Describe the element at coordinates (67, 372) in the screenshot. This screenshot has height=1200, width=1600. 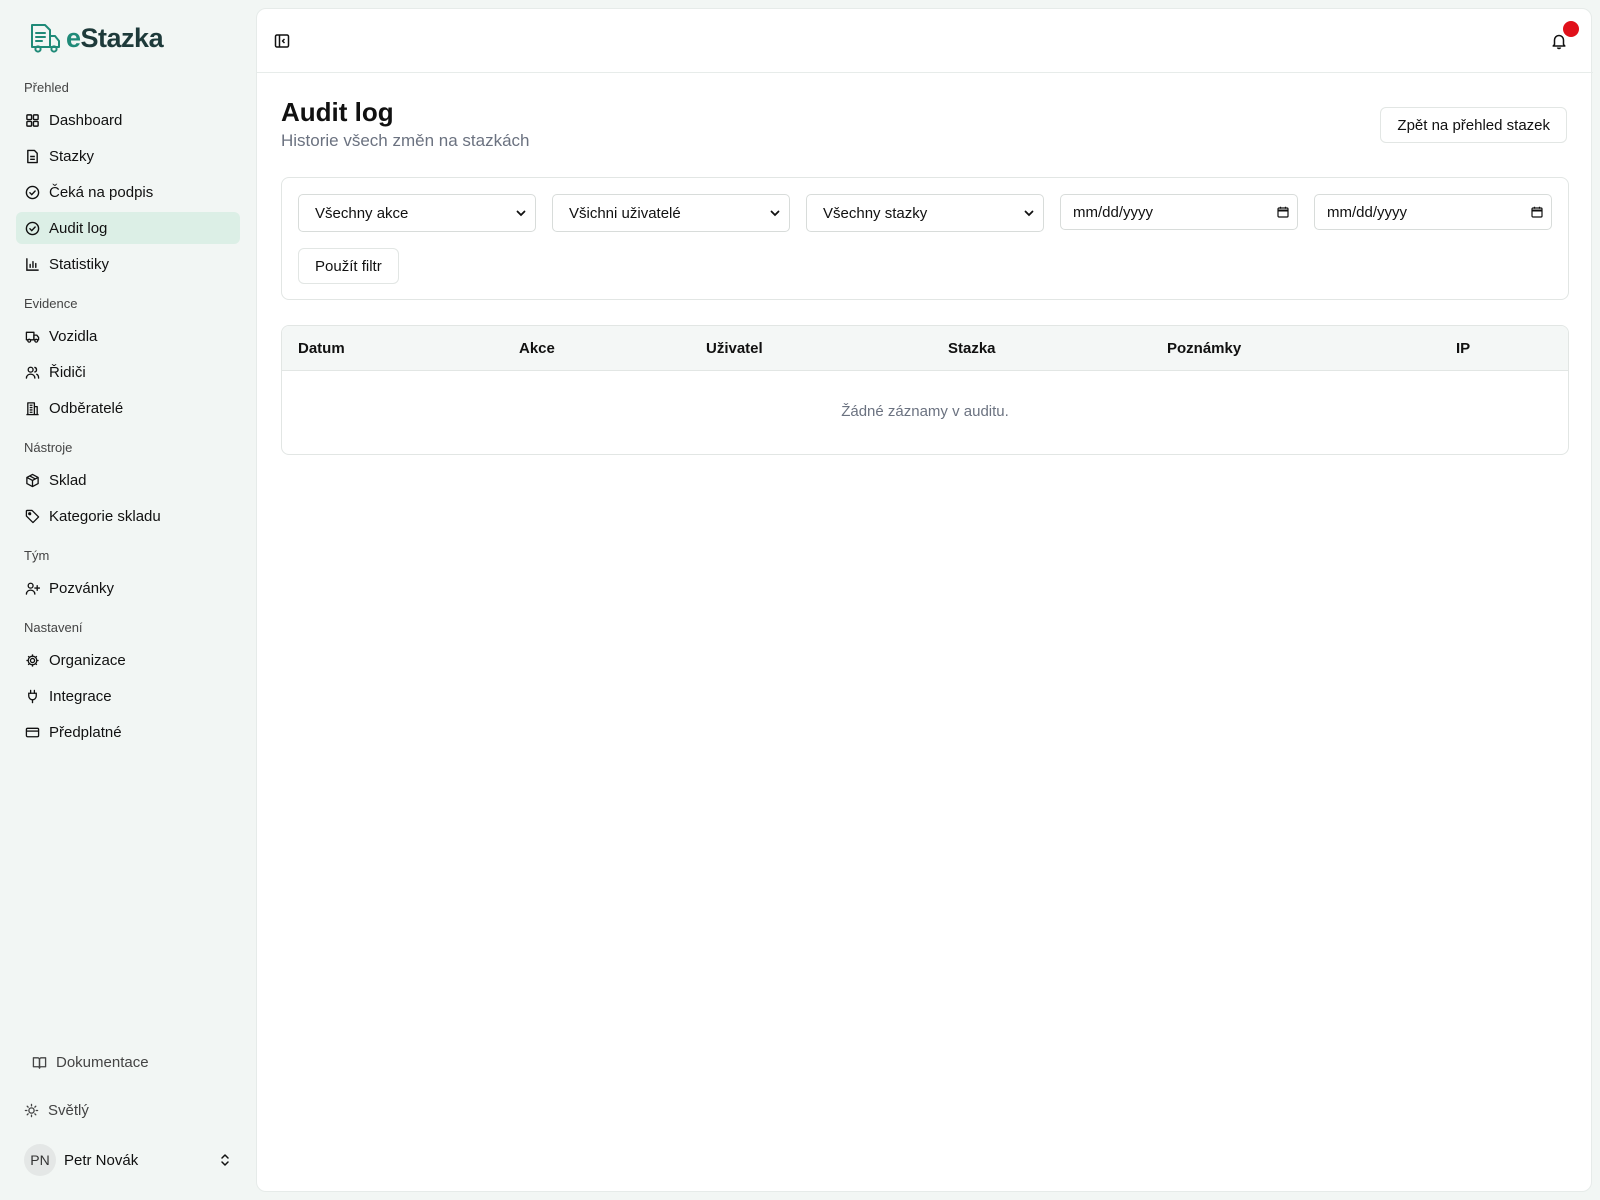
I see `sidebar-item-label: Řidiči` at that location.